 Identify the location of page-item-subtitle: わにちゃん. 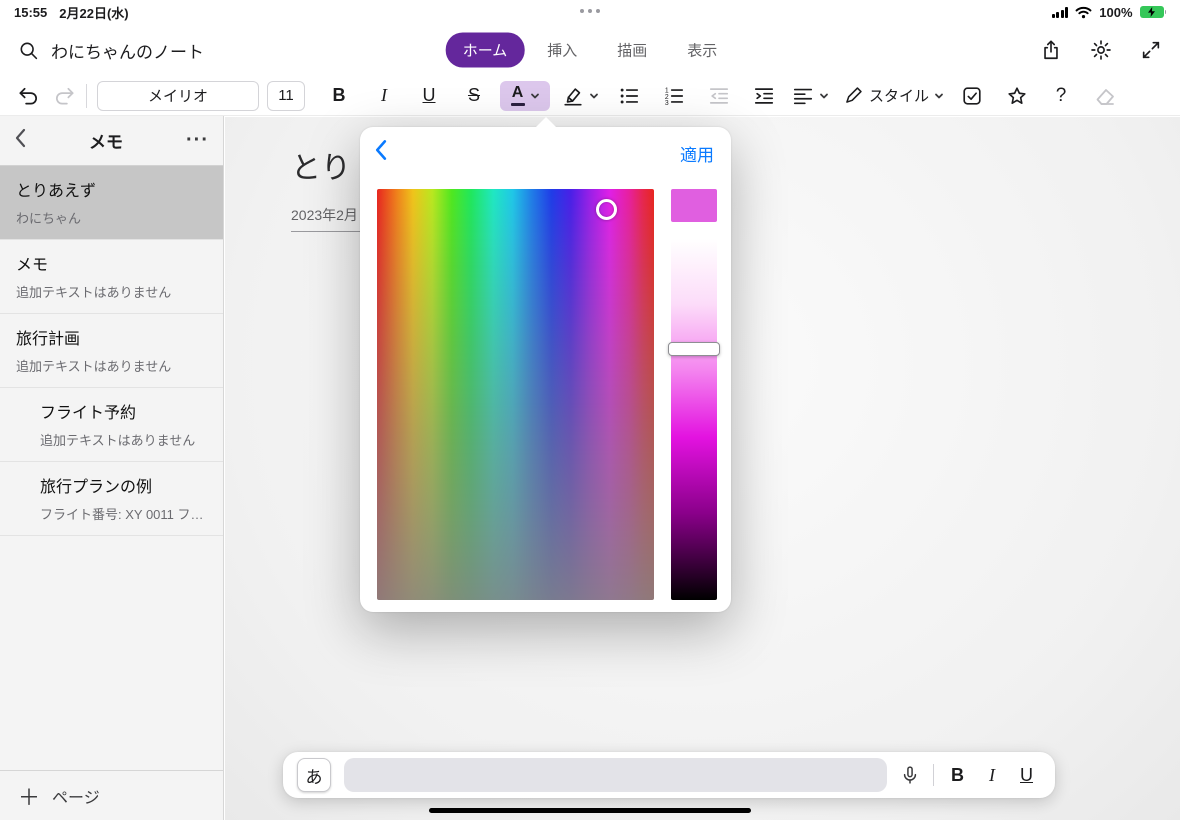
(49, 218).